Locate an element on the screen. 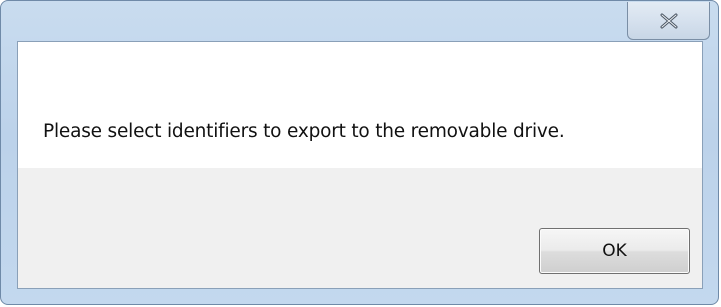 The height and width of the screenshot is (307, 721). ok-button: OK is located at coordinates (614, 251).